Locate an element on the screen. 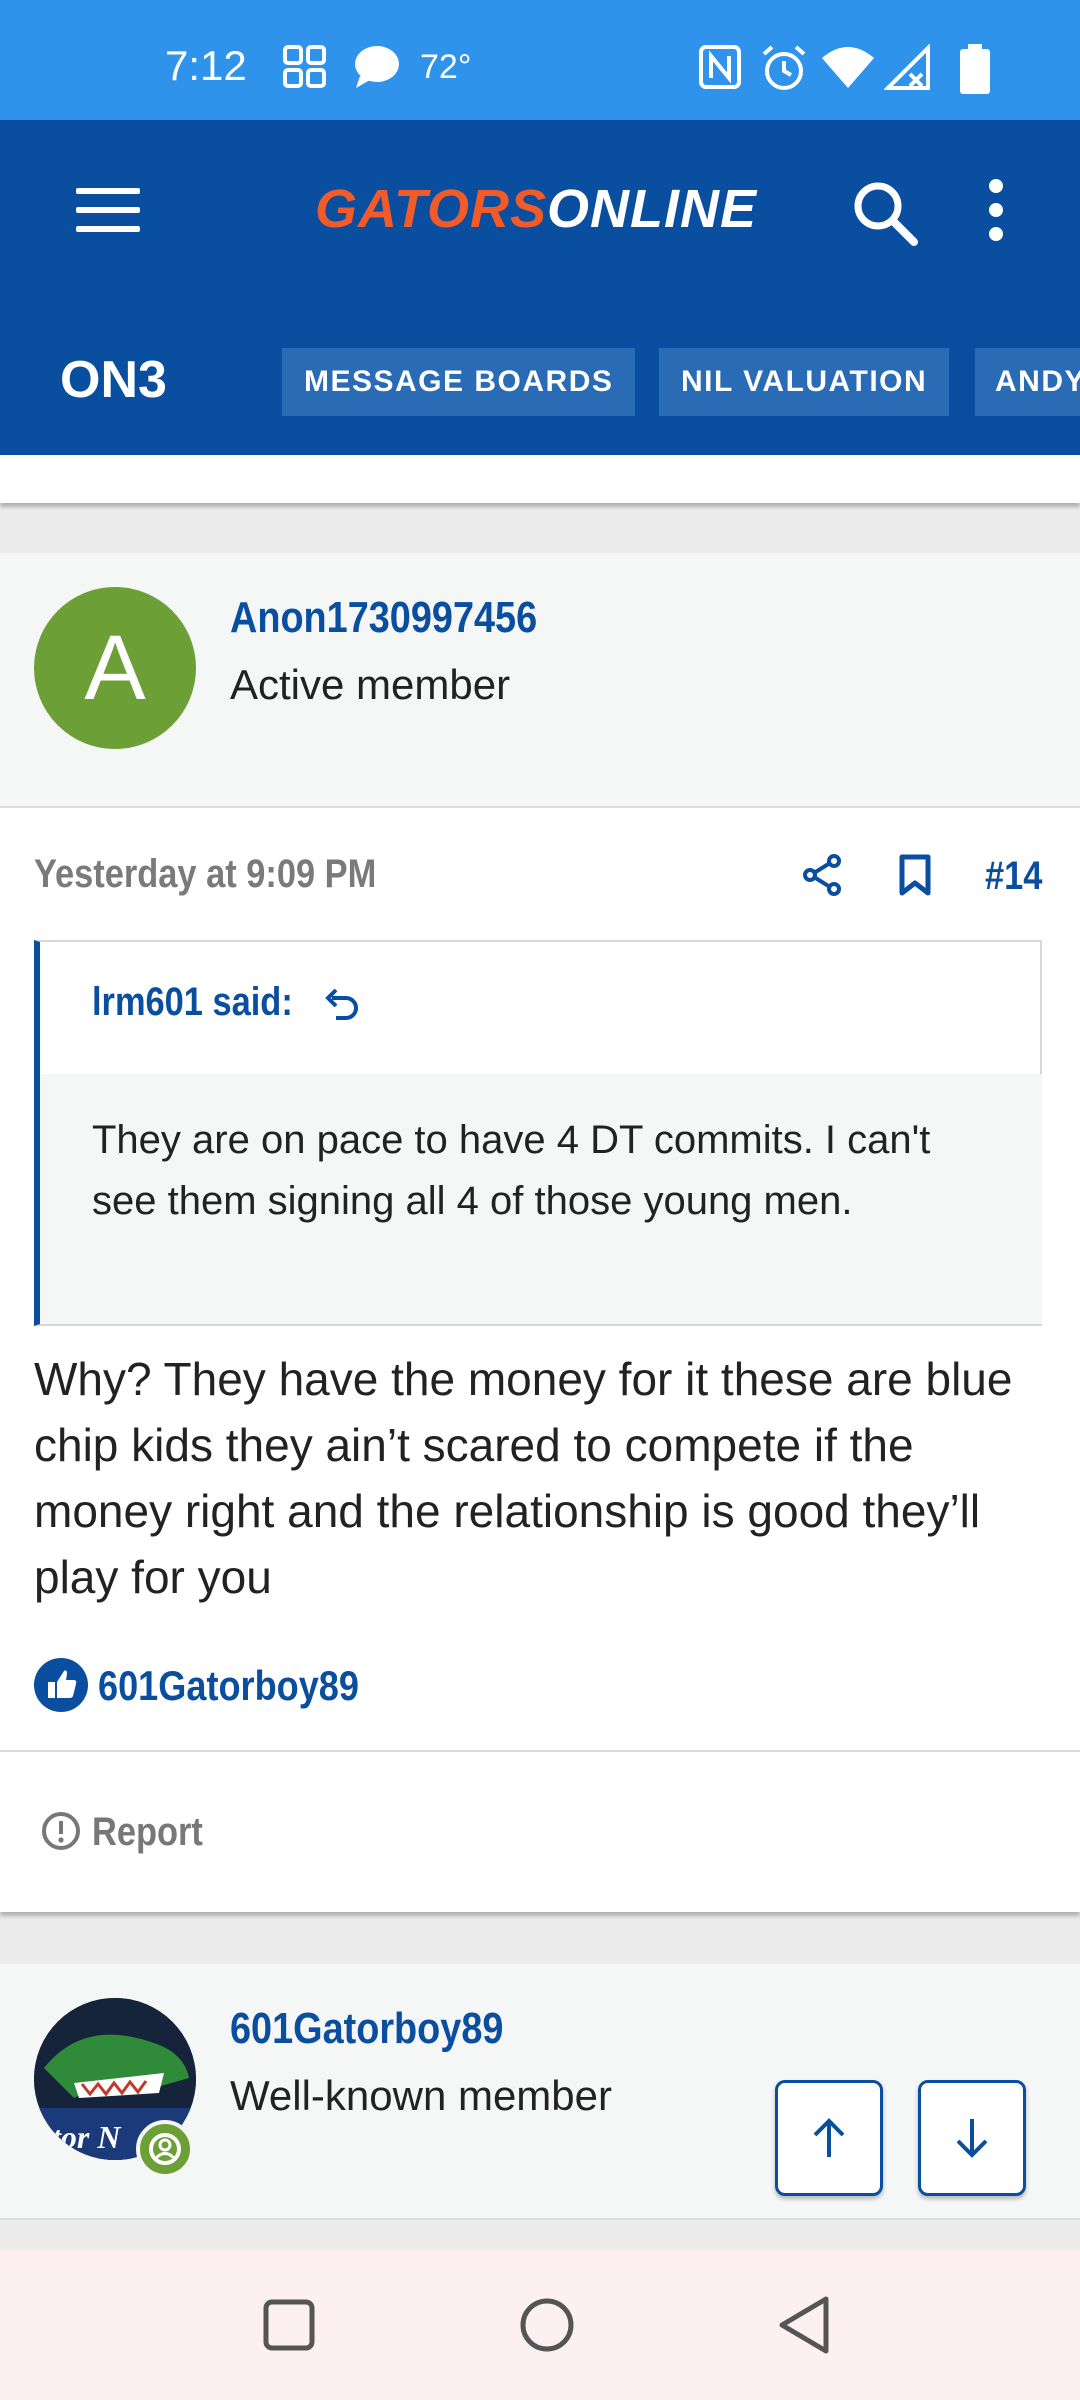 The image size is (1080, 2400). menu-icon is located at coordinates (108, 210).